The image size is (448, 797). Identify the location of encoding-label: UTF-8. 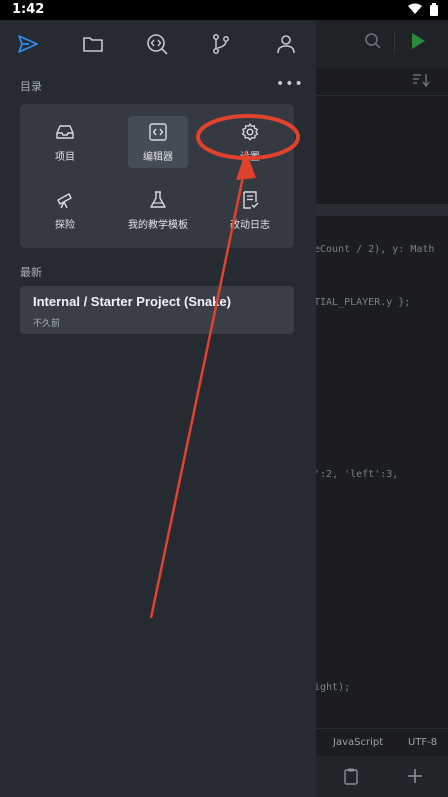
(422, 742).